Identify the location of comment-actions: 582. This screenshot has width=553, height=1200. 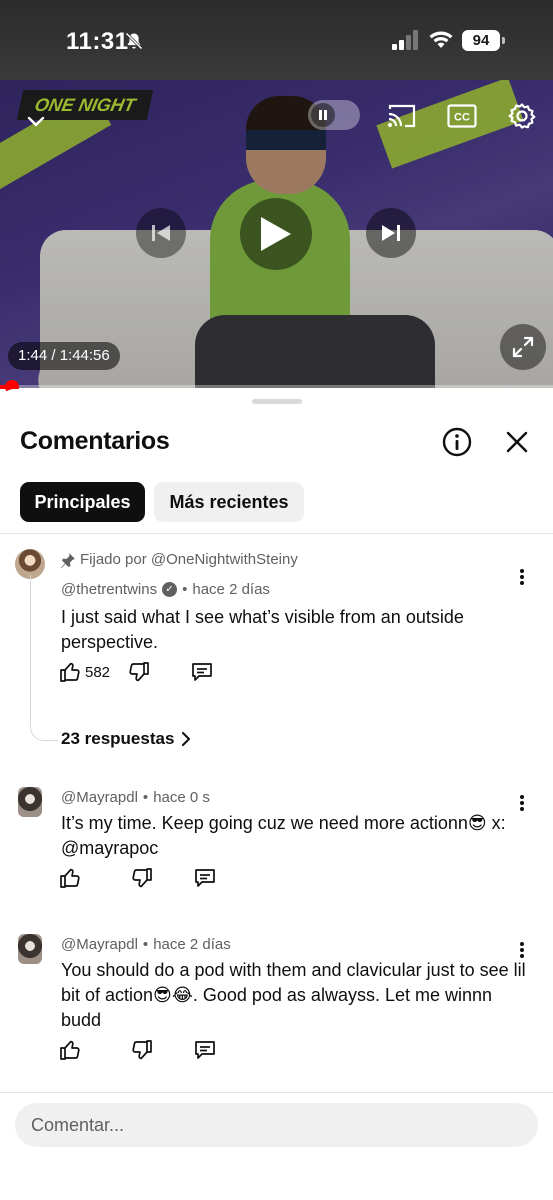
(136, 672).